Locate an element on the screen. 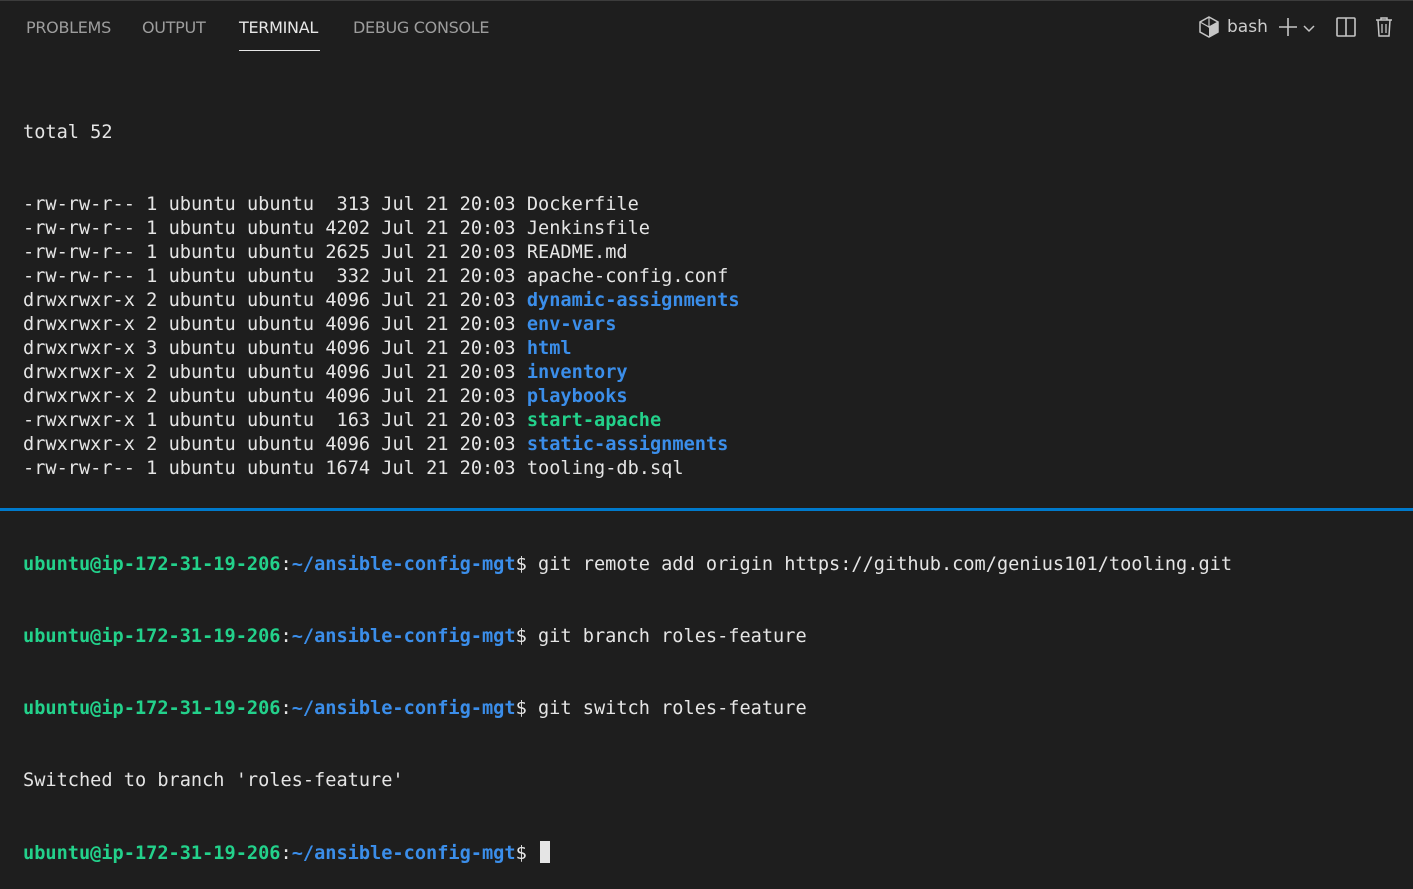 This screenshot has width=1413, height=889. file-name: Jenkinsfile is located at coordinates (588, 228).